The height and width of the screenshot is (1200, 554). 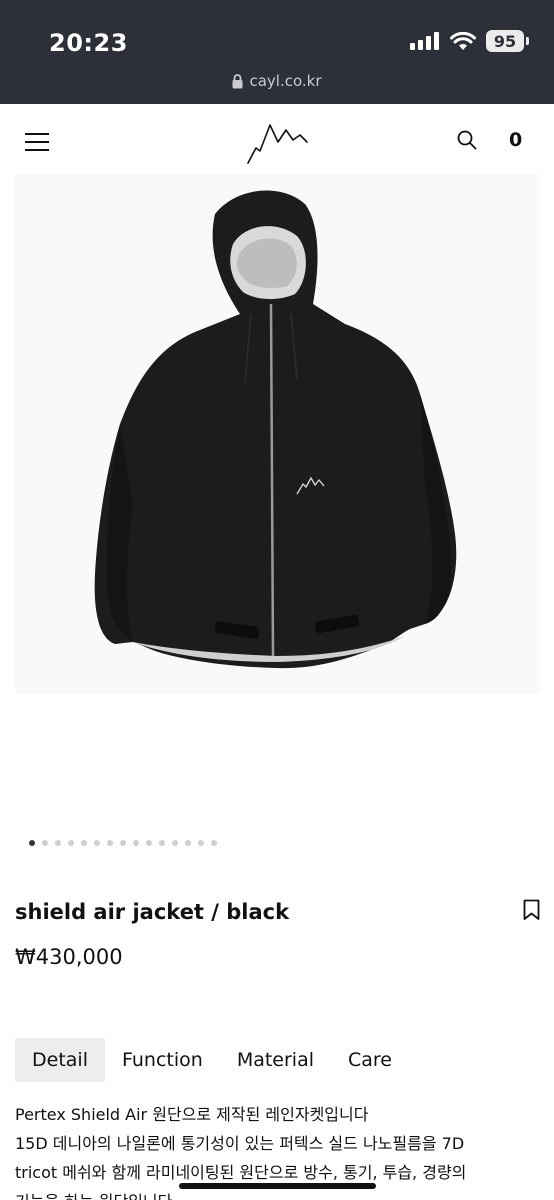 I want to click on description-line: 15D 데니아의 나일론에 통기성이 있는 퍼텍스 실드 나노필름을 7D, so click(x=240, y=1143).